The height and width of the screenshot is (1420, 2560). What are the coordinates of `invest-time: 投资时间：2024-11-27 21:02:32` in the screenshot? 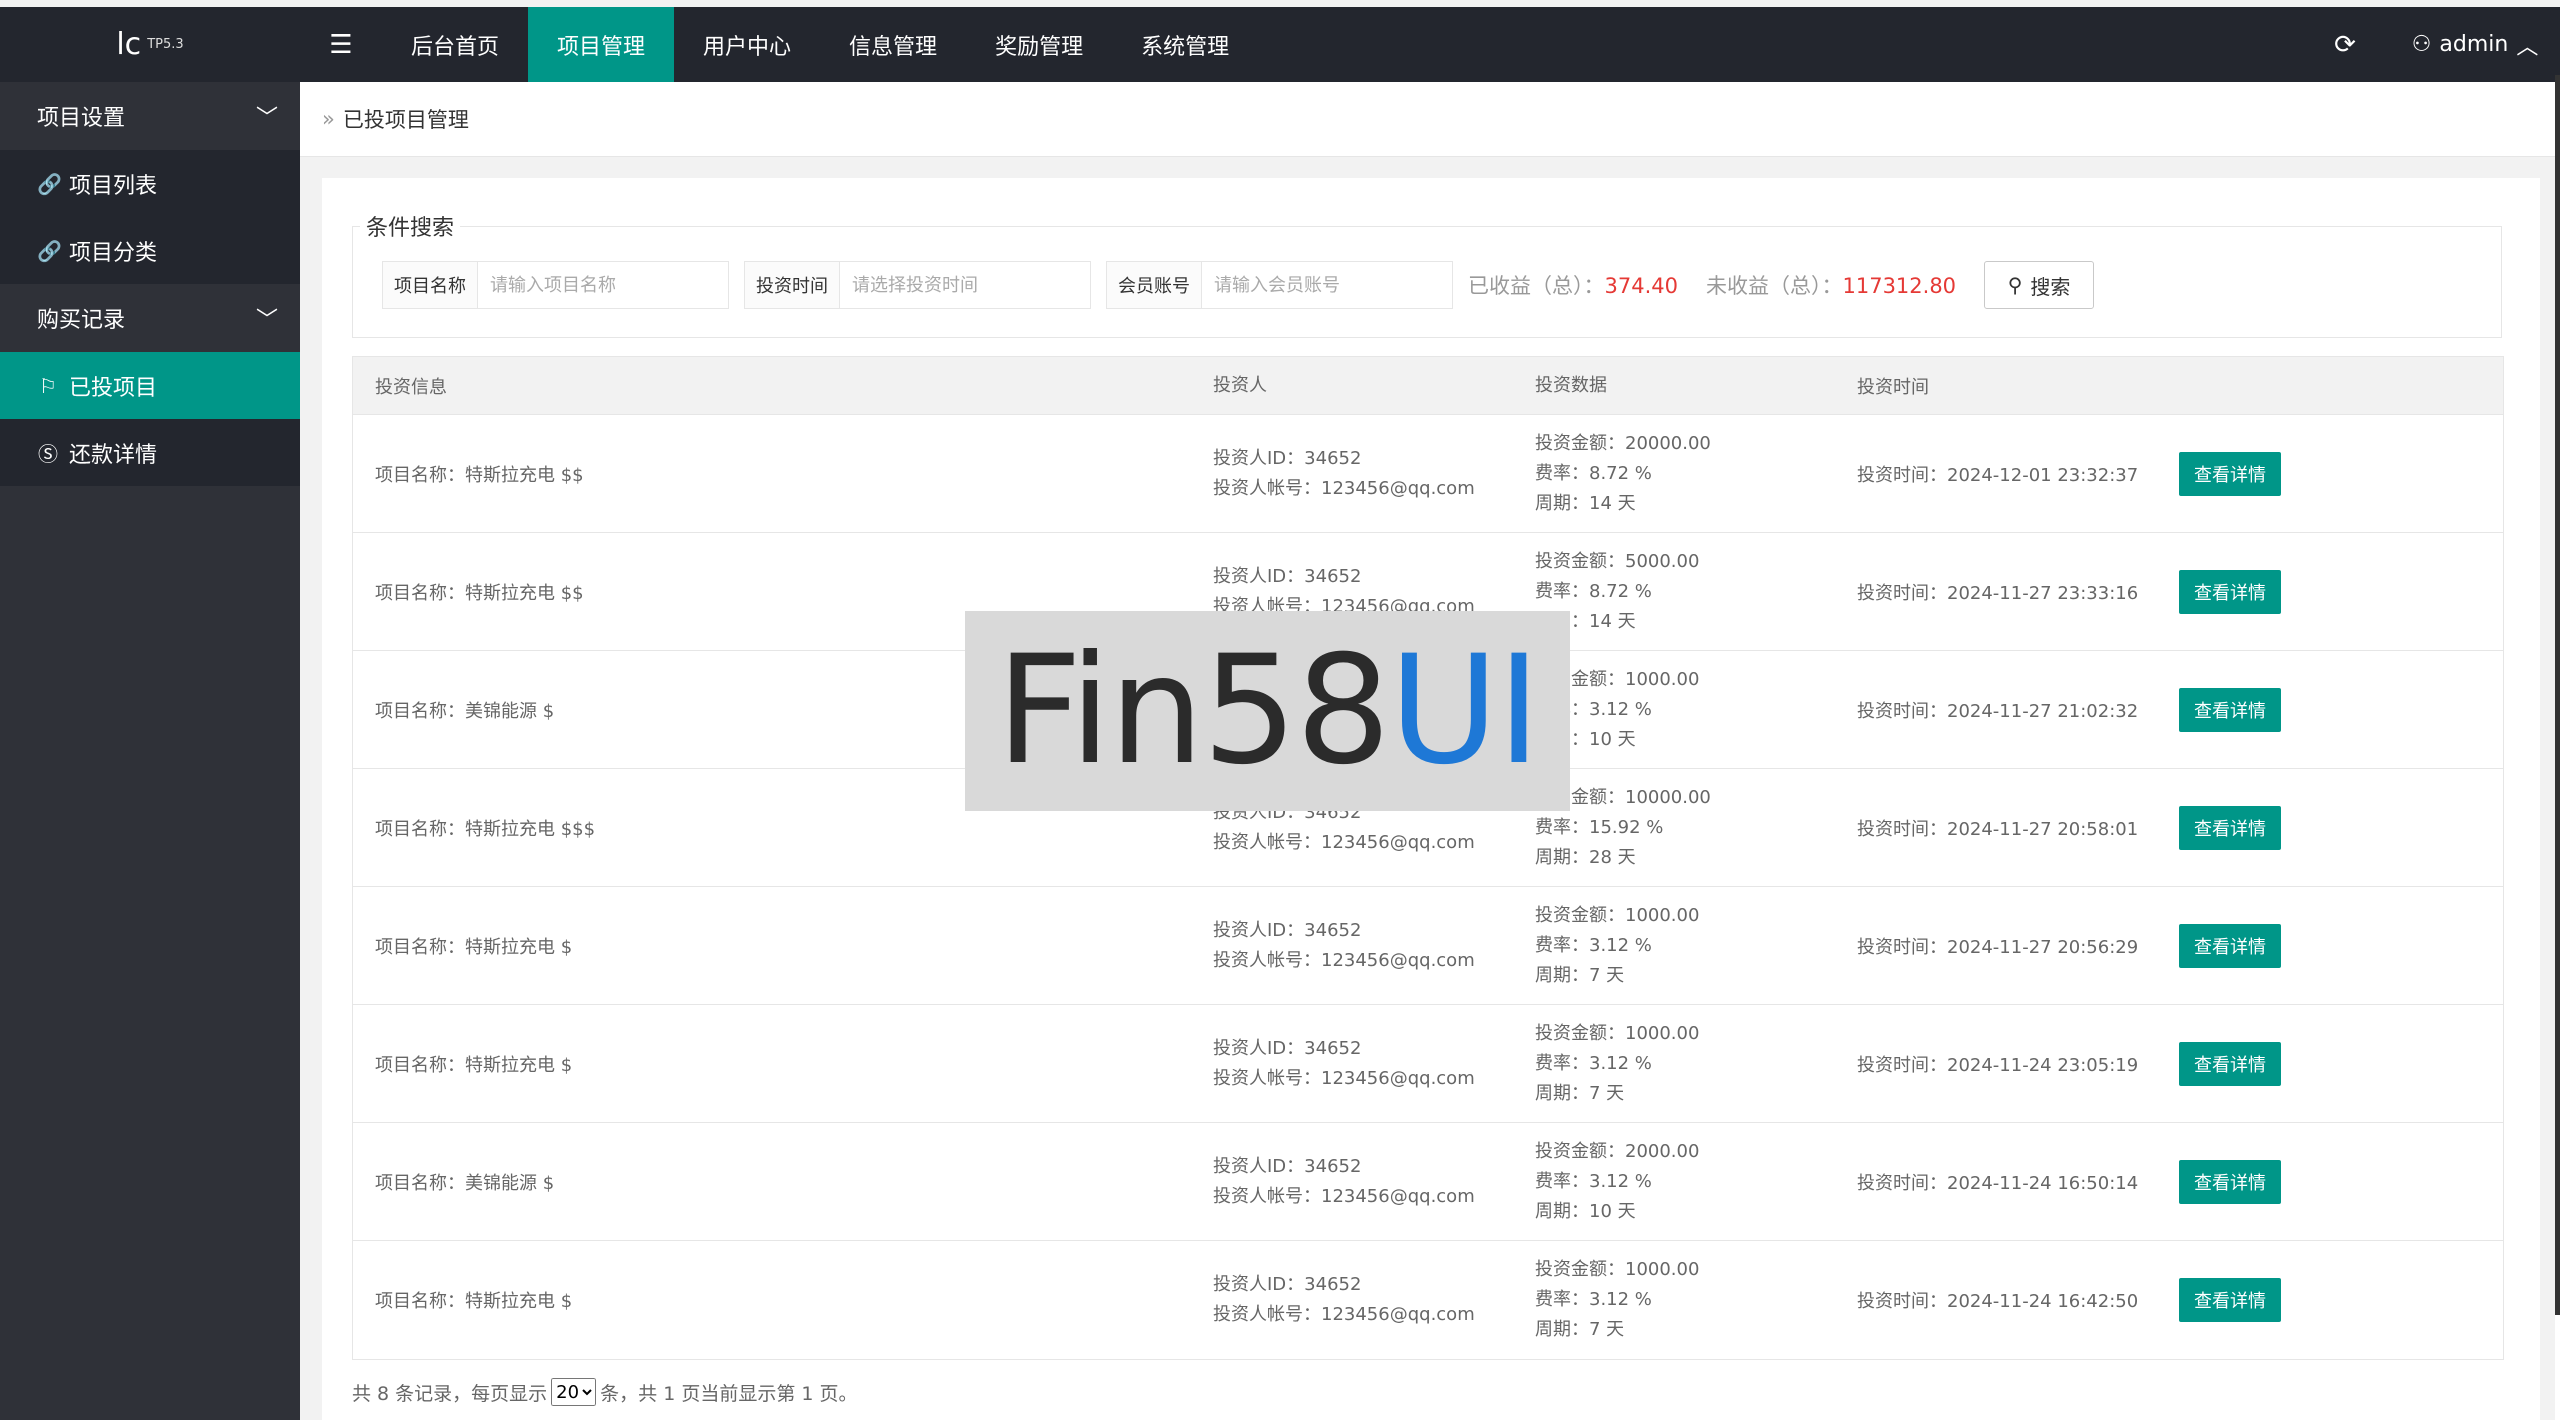 It's located at (1998, 711).